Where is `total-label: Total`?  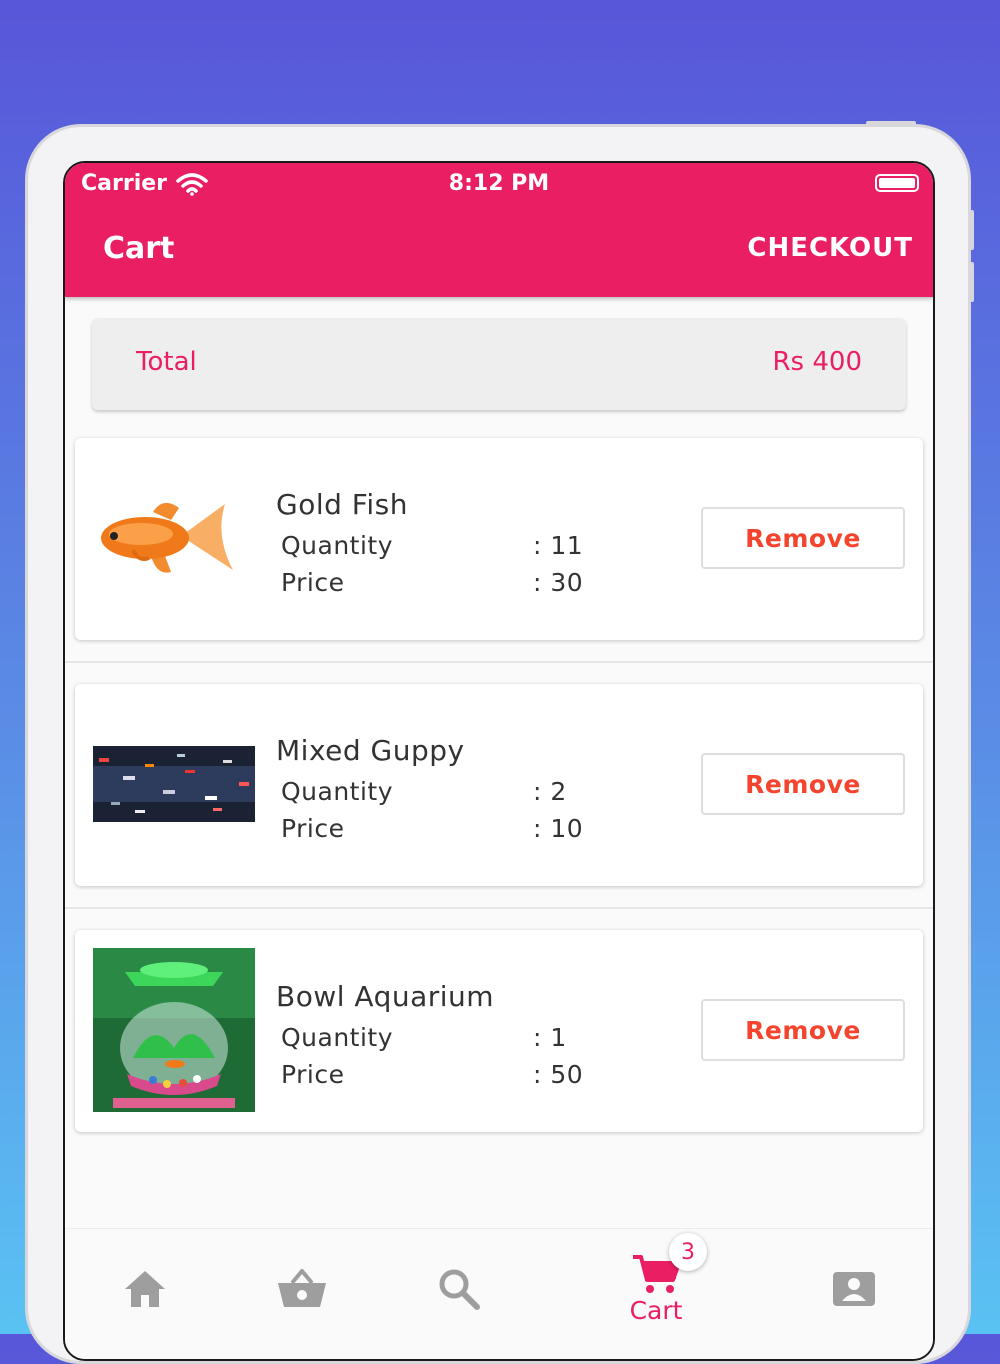 total-label: Total is located at coordinates (166, 362).